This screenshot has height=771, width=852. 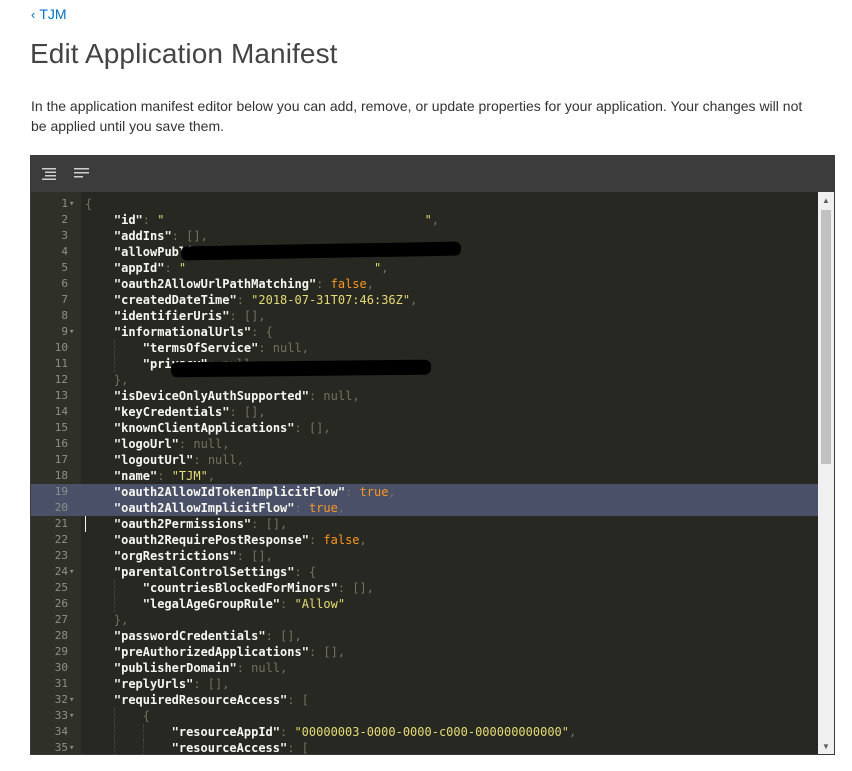 I want to click on line-number: 12, so click(x=61, y=379).